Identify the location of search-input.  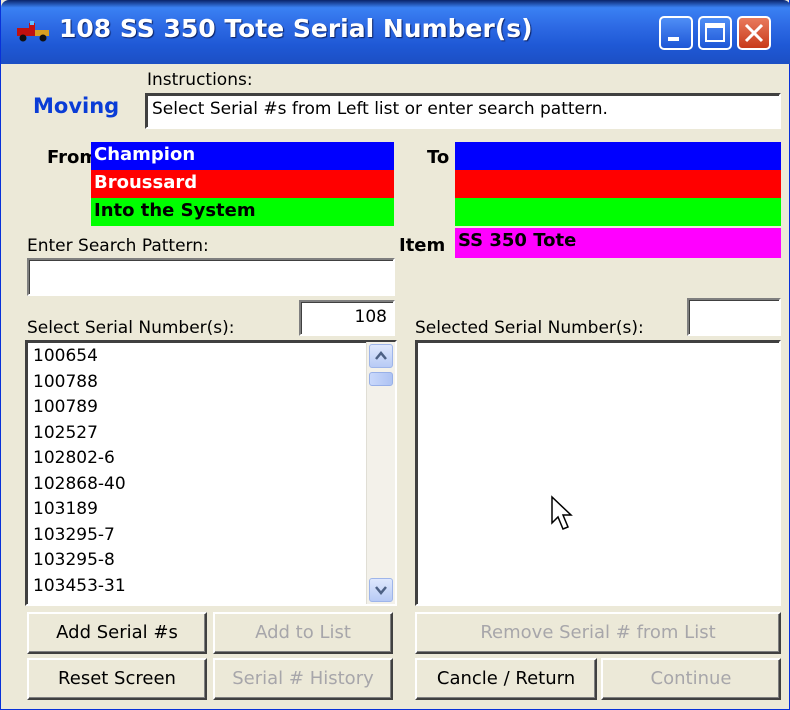
(211, 277).